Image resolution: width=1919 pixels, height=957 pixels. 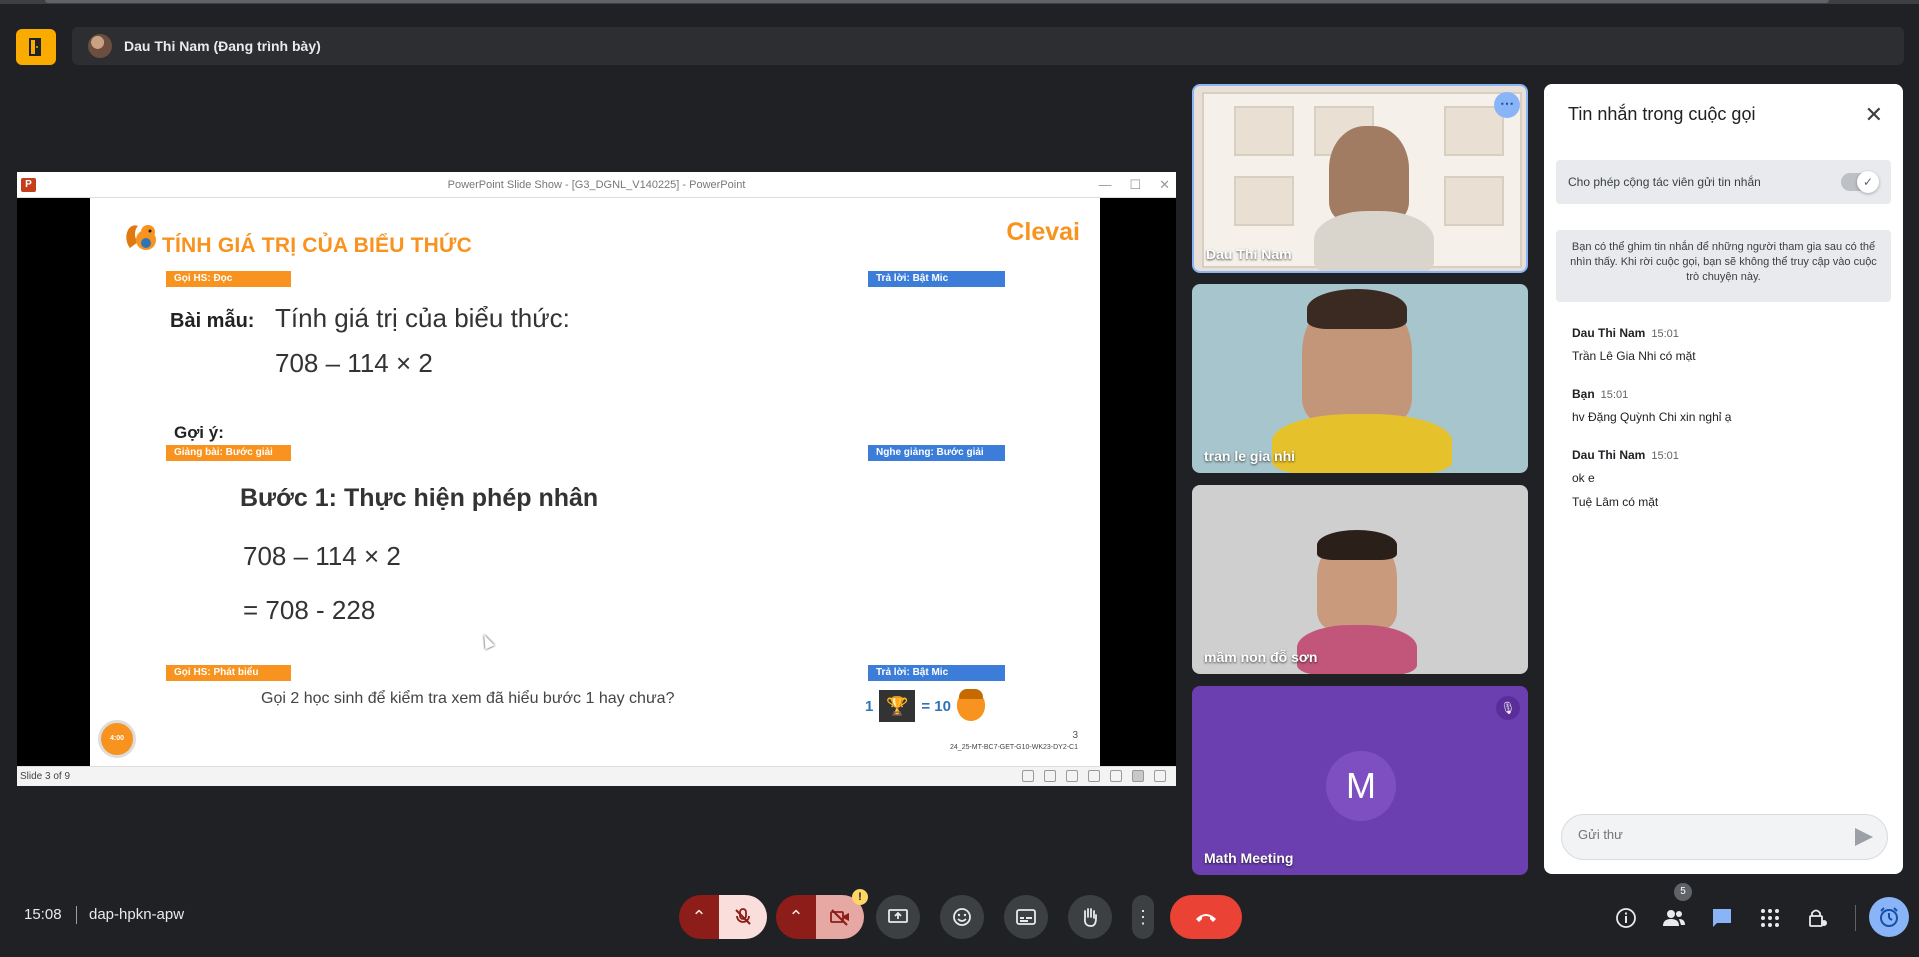 I want to click on allow-messages-toggle: ✓, so click(x=1860, y=182).